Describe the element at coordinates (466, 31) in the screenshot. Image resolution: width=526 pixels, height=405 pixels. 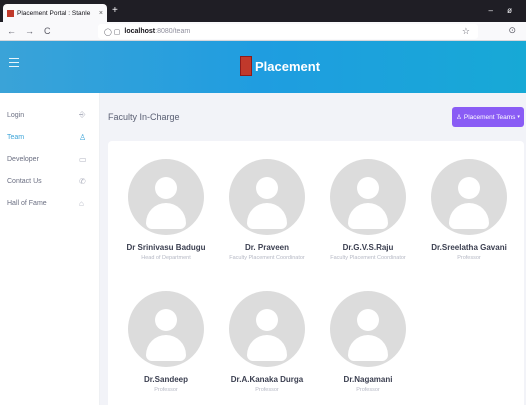
I see `bookmark-star-icon: ☆` at that location.